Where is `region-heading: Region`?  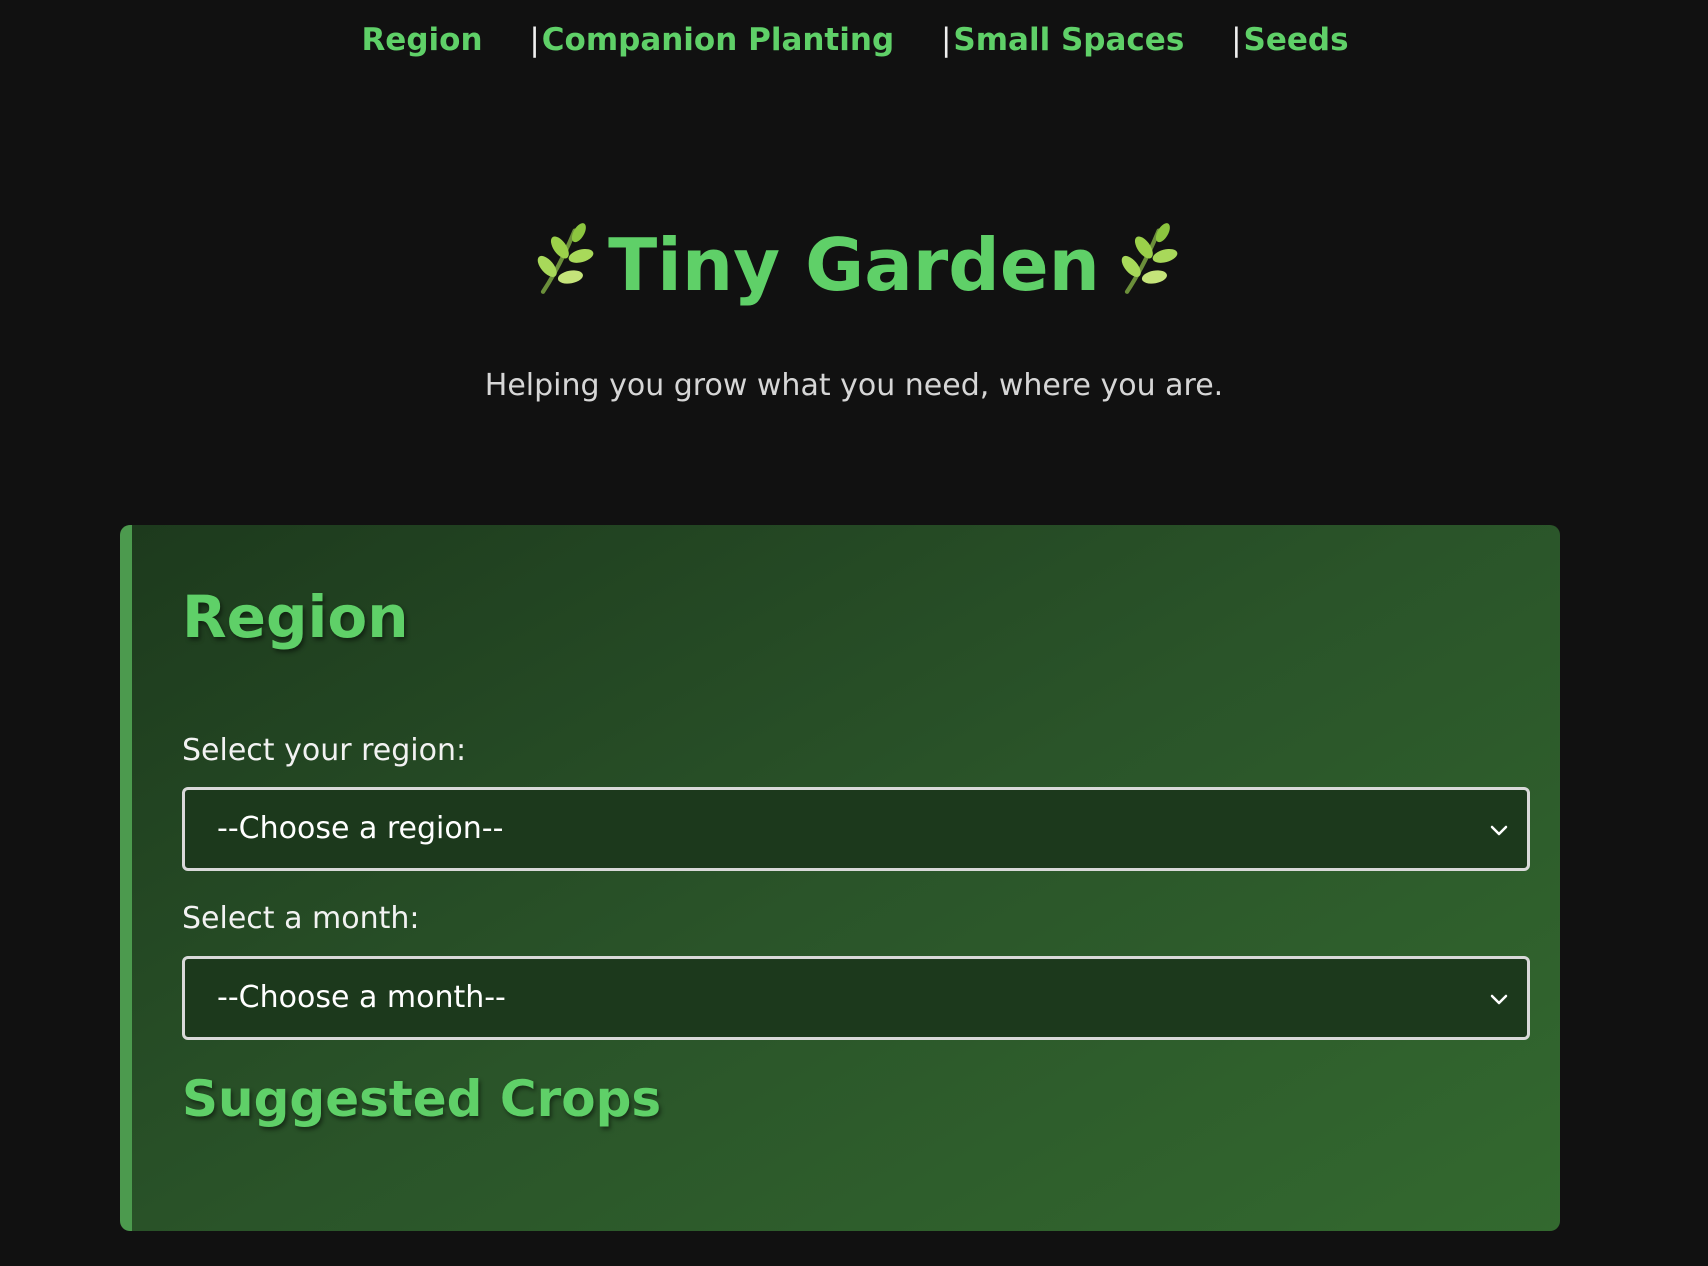 region-heading: Region is located at coordinates (295, 617).